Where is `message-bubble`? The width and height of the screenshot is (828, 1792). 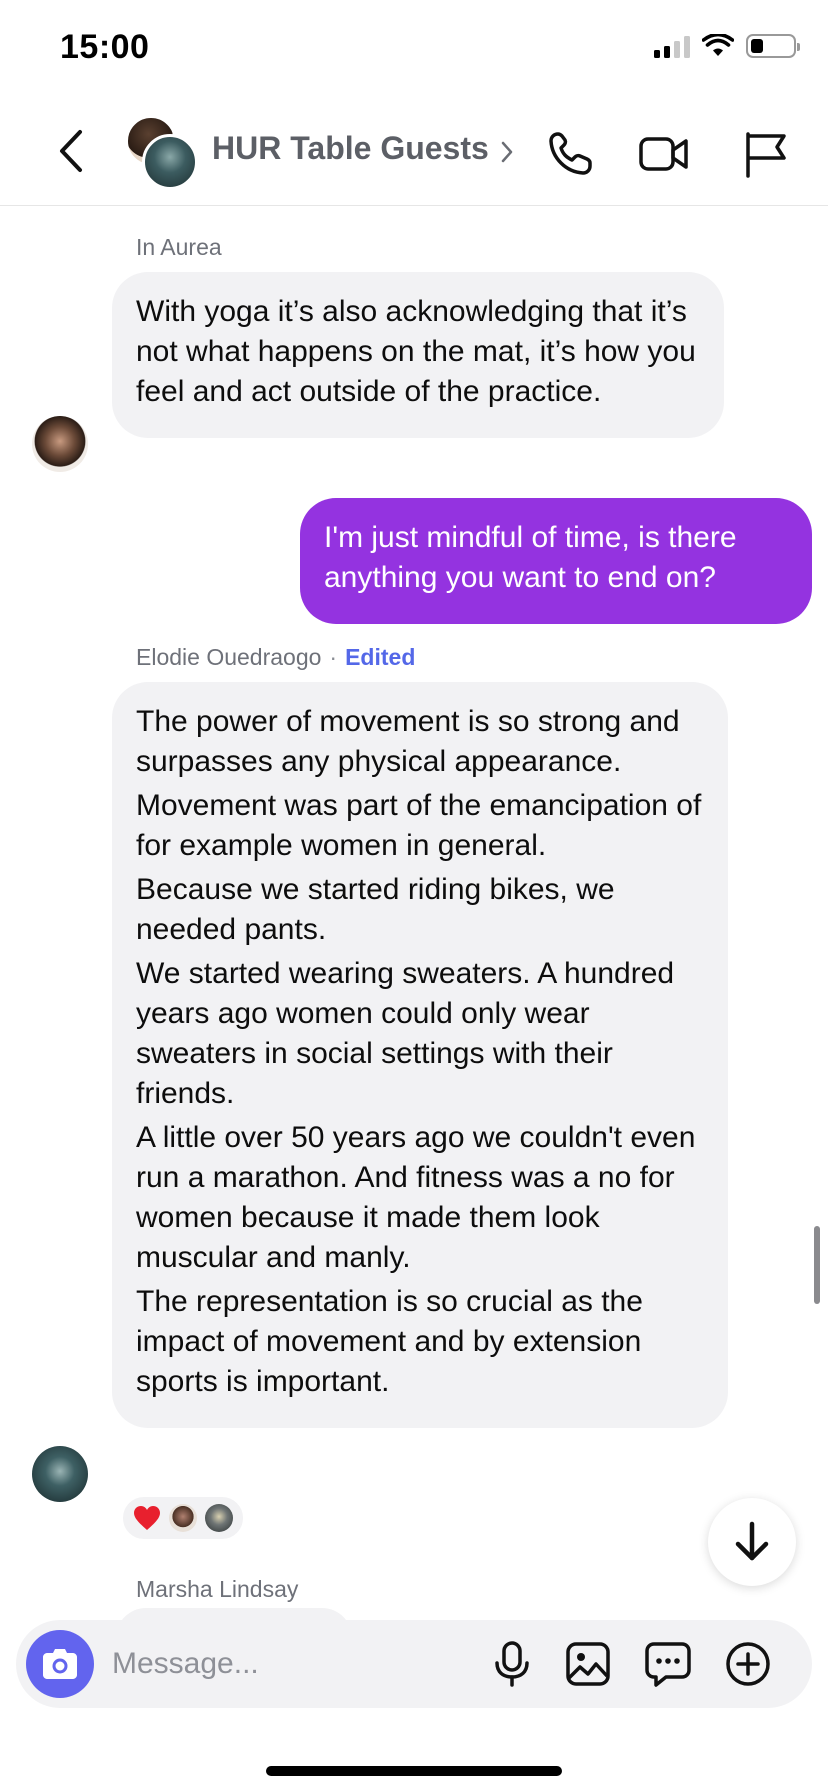
message-bubble is located at coordinates (234, 1614).